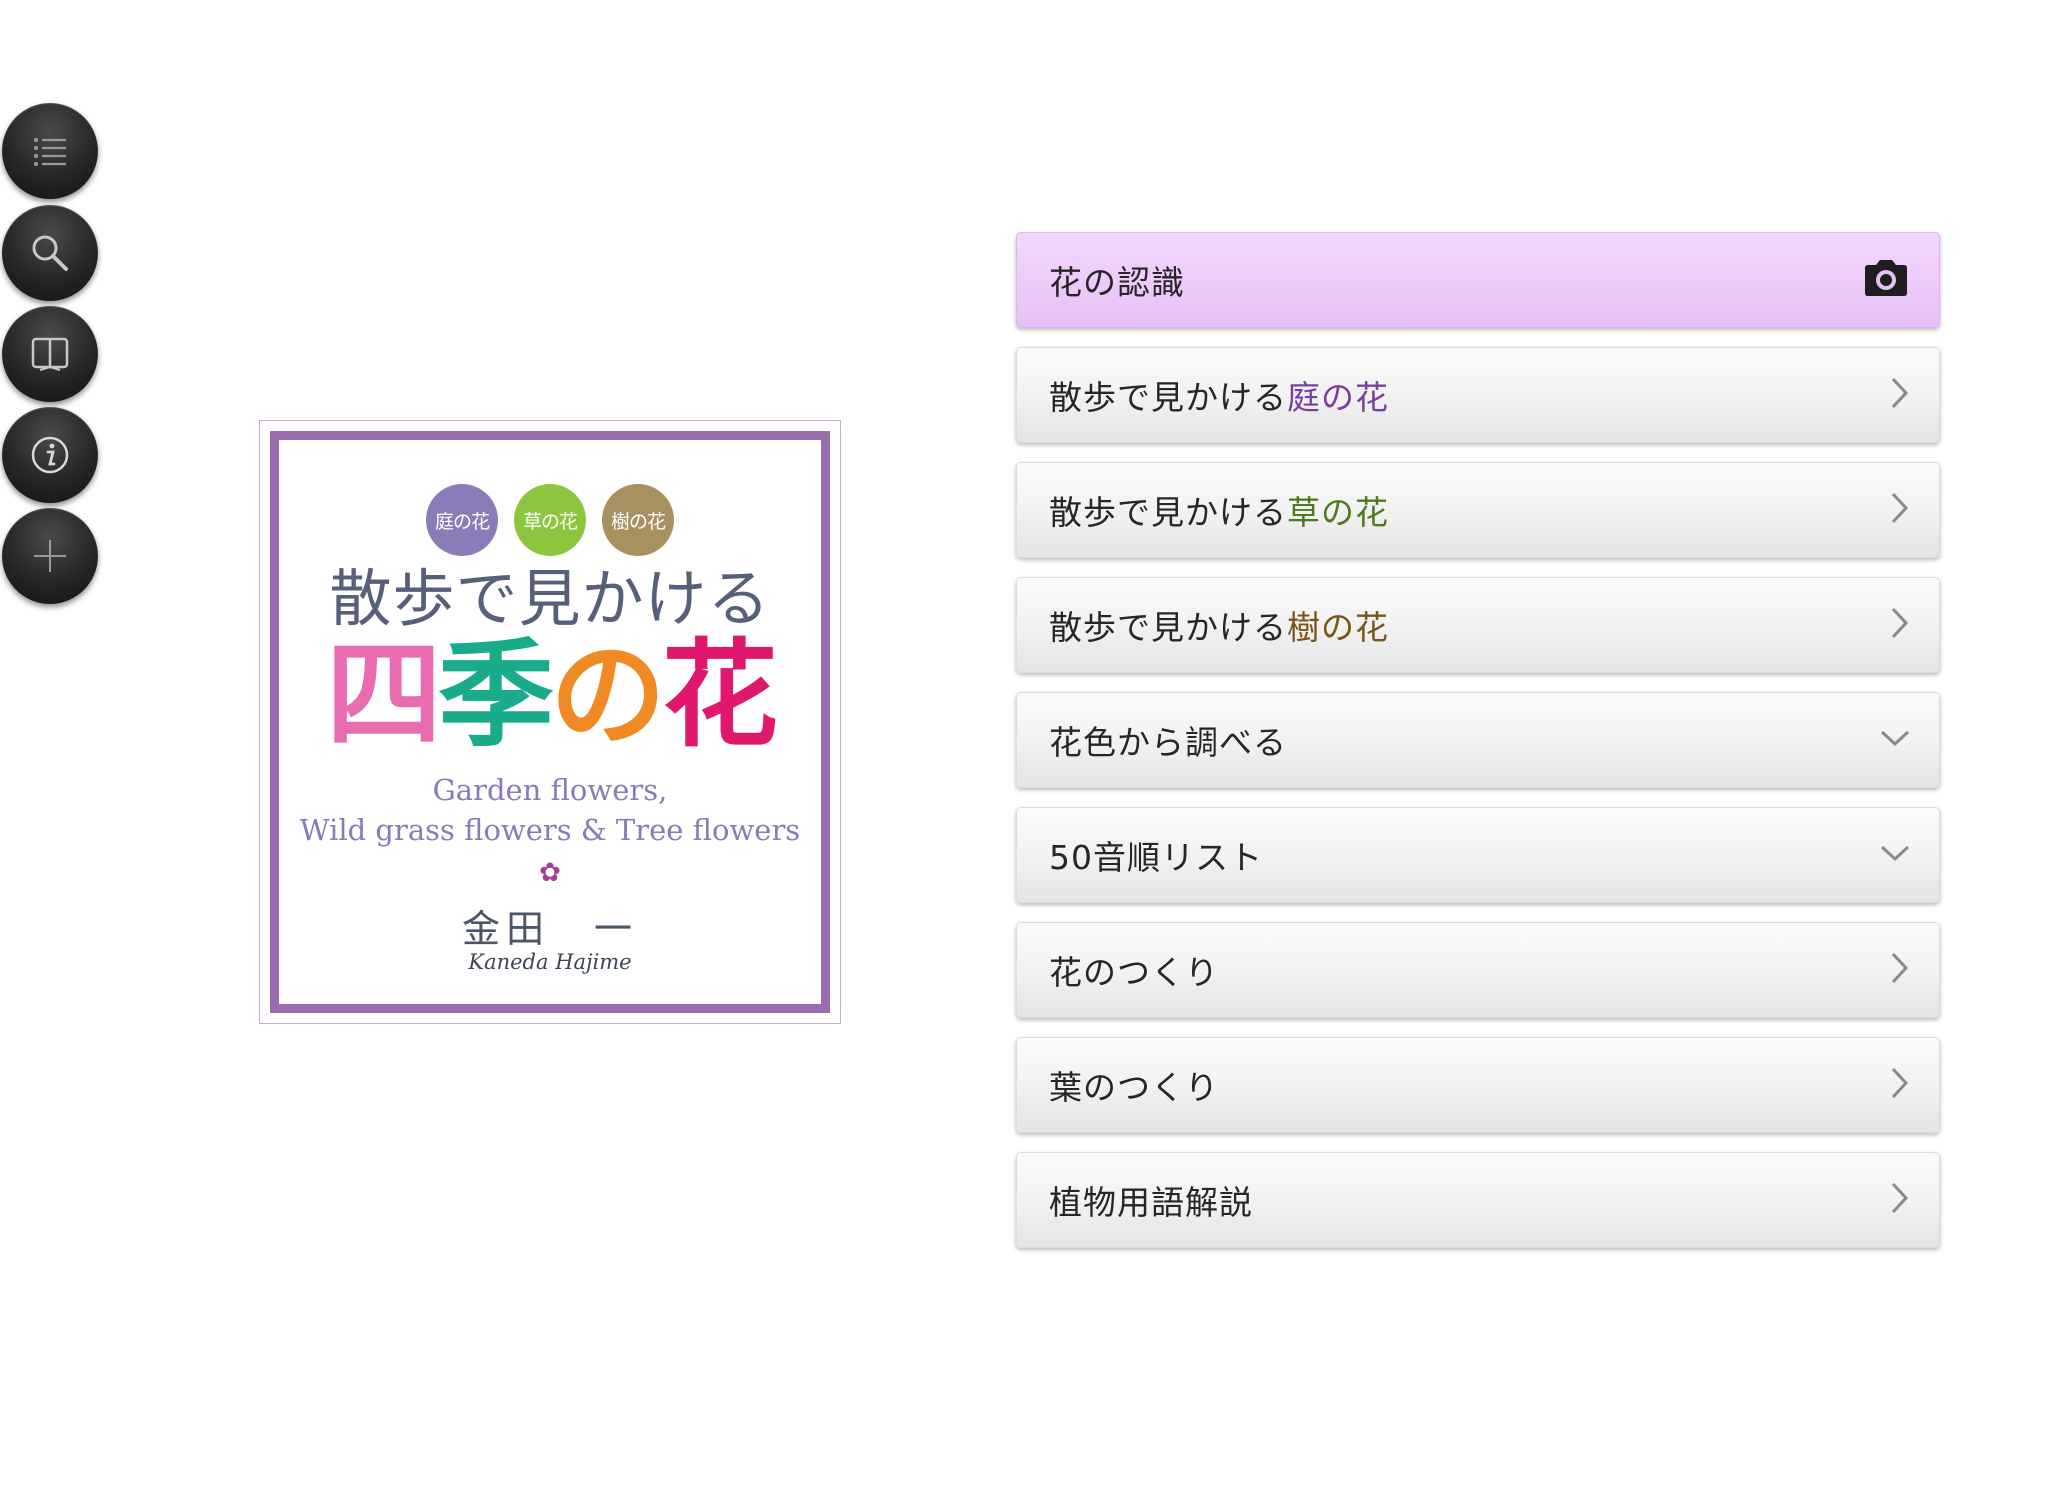  I want to click on book-button, so click(50, 354).